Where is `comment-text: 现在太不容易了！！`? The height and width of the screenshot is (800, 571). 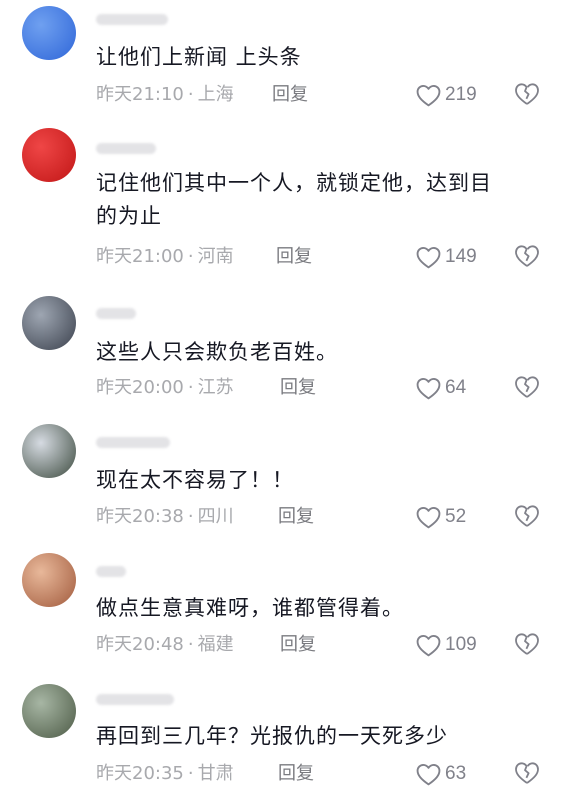 comment-text: 现在太不容易了！！ is located at coordinates (195, 480).